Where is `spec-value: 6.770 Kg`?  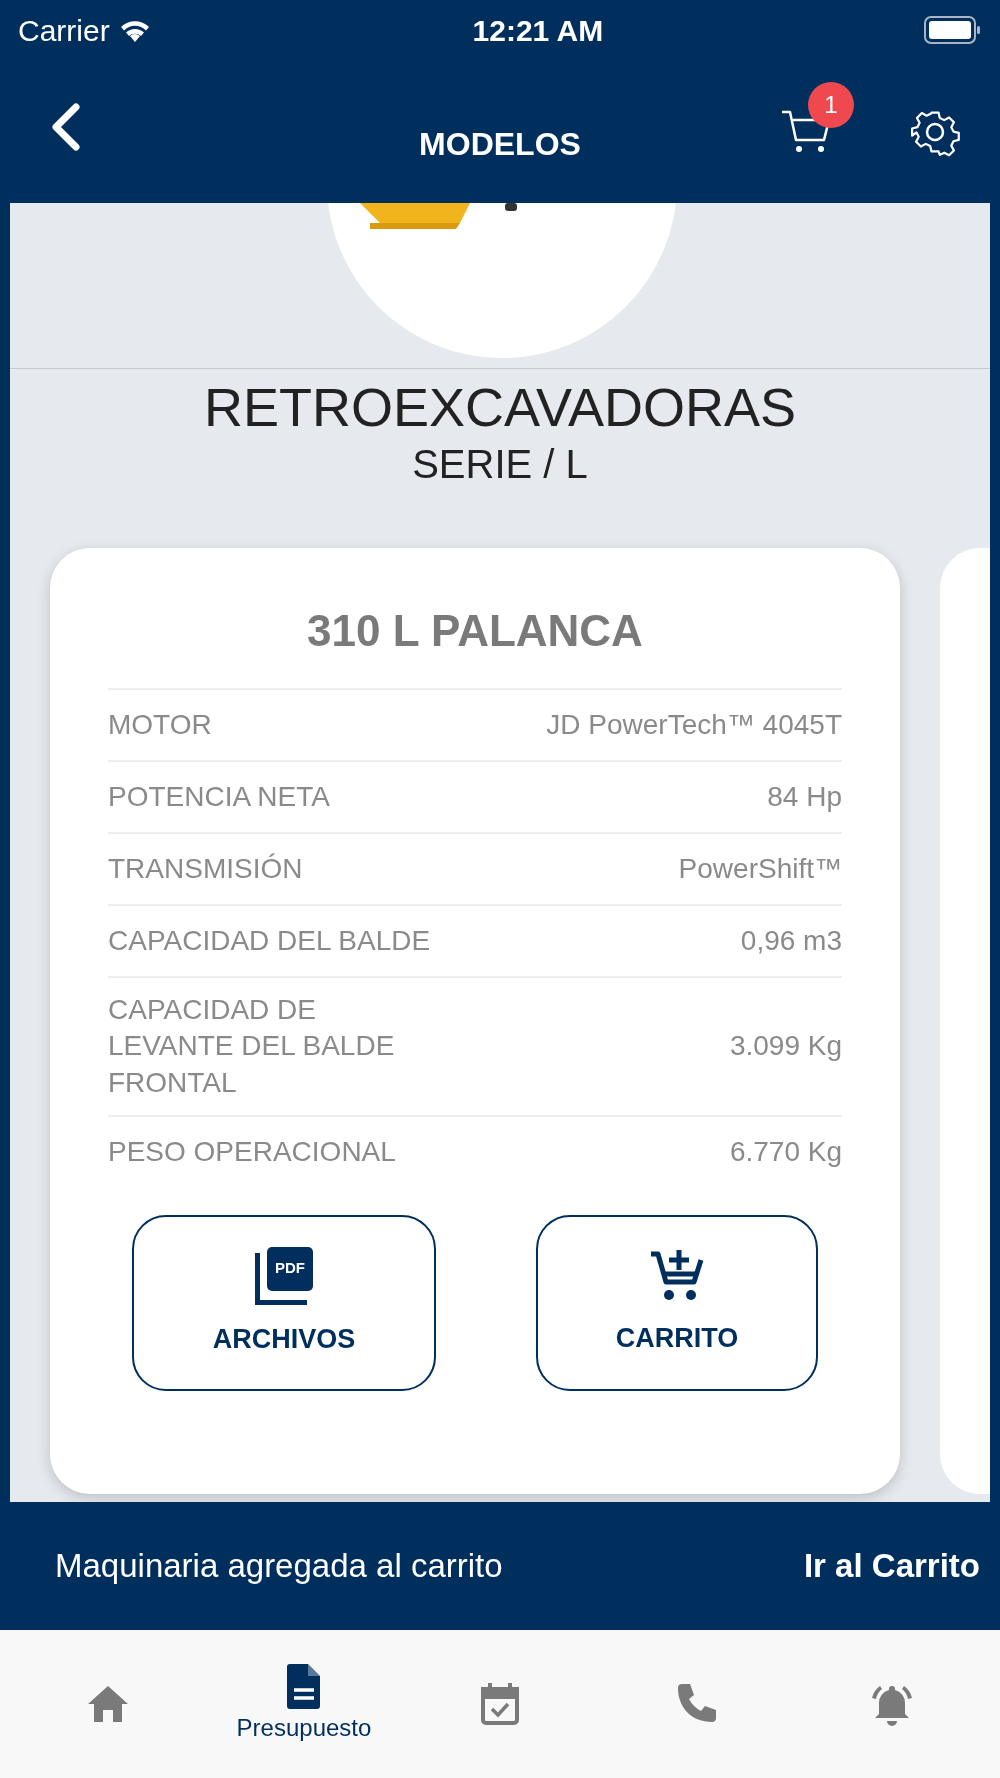
spec-value: 6.770 Kg is located at coordinates (785, 1151).